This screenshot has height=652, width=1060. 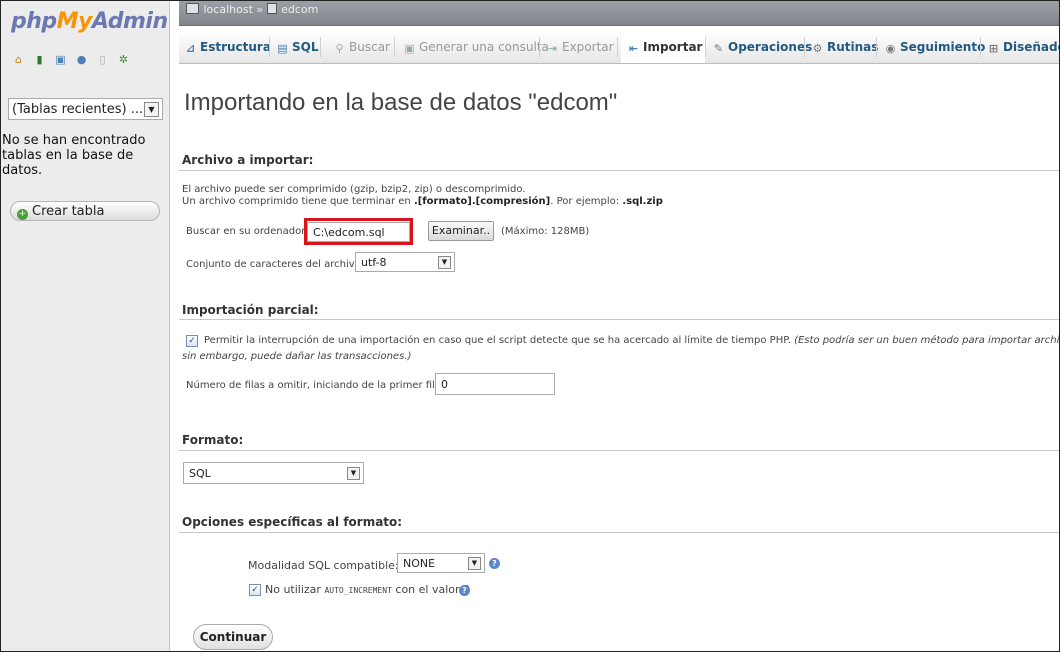 What do you see at coordinates (297, 47) in the screenshot?
I see `tab-sql: ▤ SQL` at bounding box center [297, 47].